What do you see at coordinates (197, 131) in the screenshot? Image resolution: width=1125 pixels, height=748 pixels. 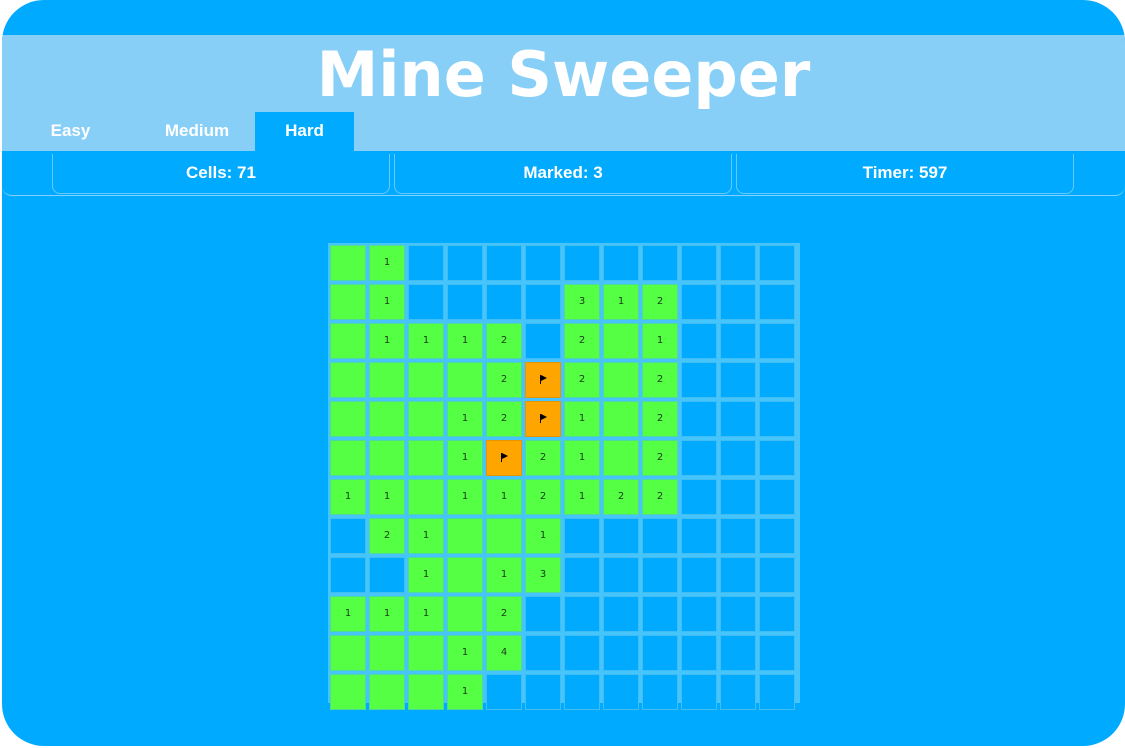 I see `tab-medium: Medium` at bounding box center [197, 131].